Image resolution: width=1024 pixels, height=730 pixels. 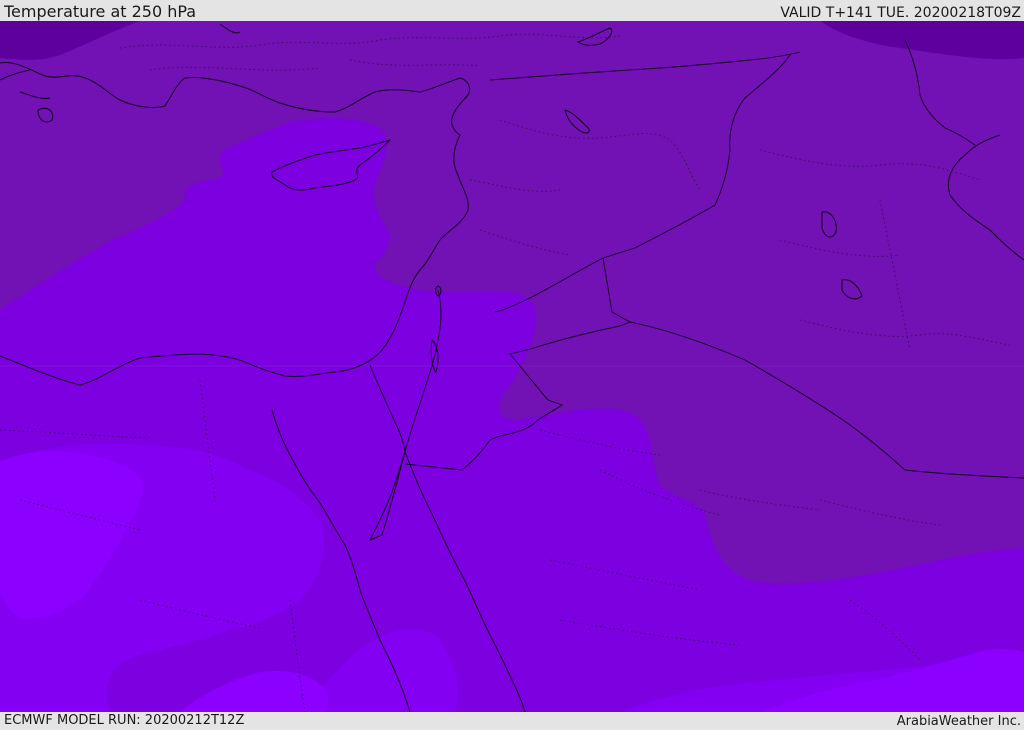 What do you see at coordinates (100, 11) in the screenshot?
I see `map-title: Temperature at 250 hPa` at bounding box center [100, 11].